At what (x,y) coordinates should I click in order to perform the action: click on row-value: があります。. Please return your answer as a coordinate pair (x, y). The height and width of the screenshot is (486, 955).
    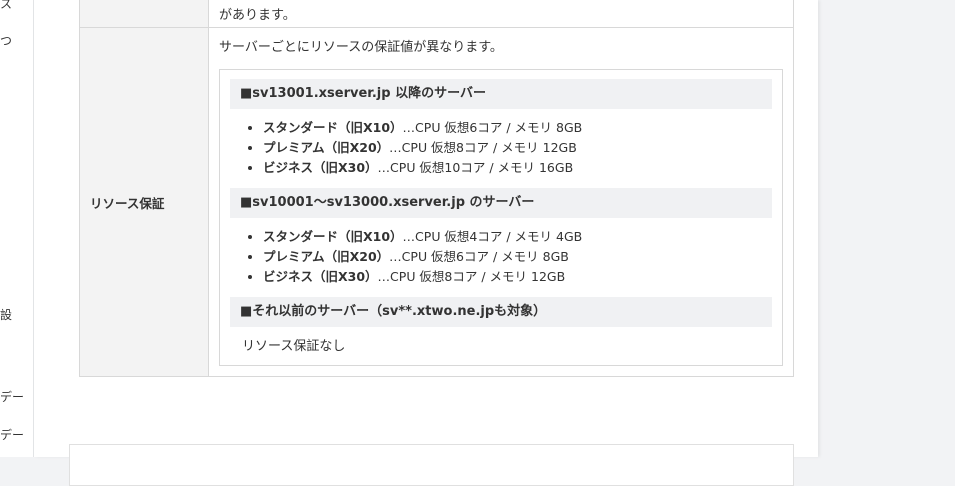
    Looking at the image, I should click on (501, 14).